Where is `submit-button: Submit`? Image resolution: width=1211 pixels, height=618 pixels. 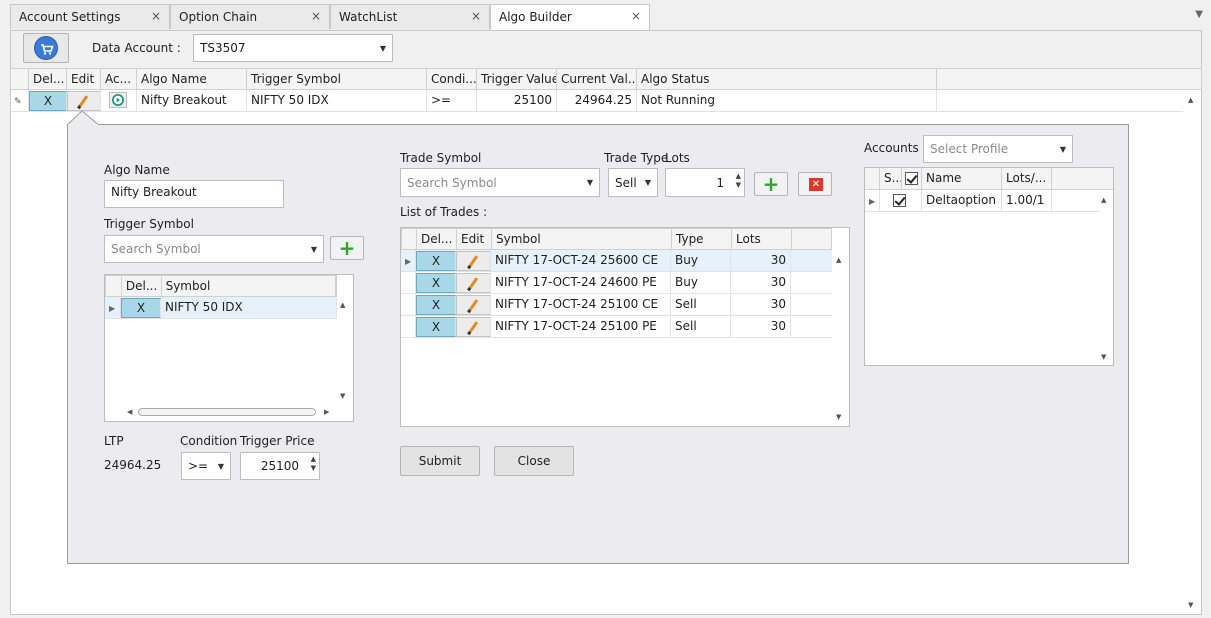
submit-button: Submit is located at coordinates (440, 461).